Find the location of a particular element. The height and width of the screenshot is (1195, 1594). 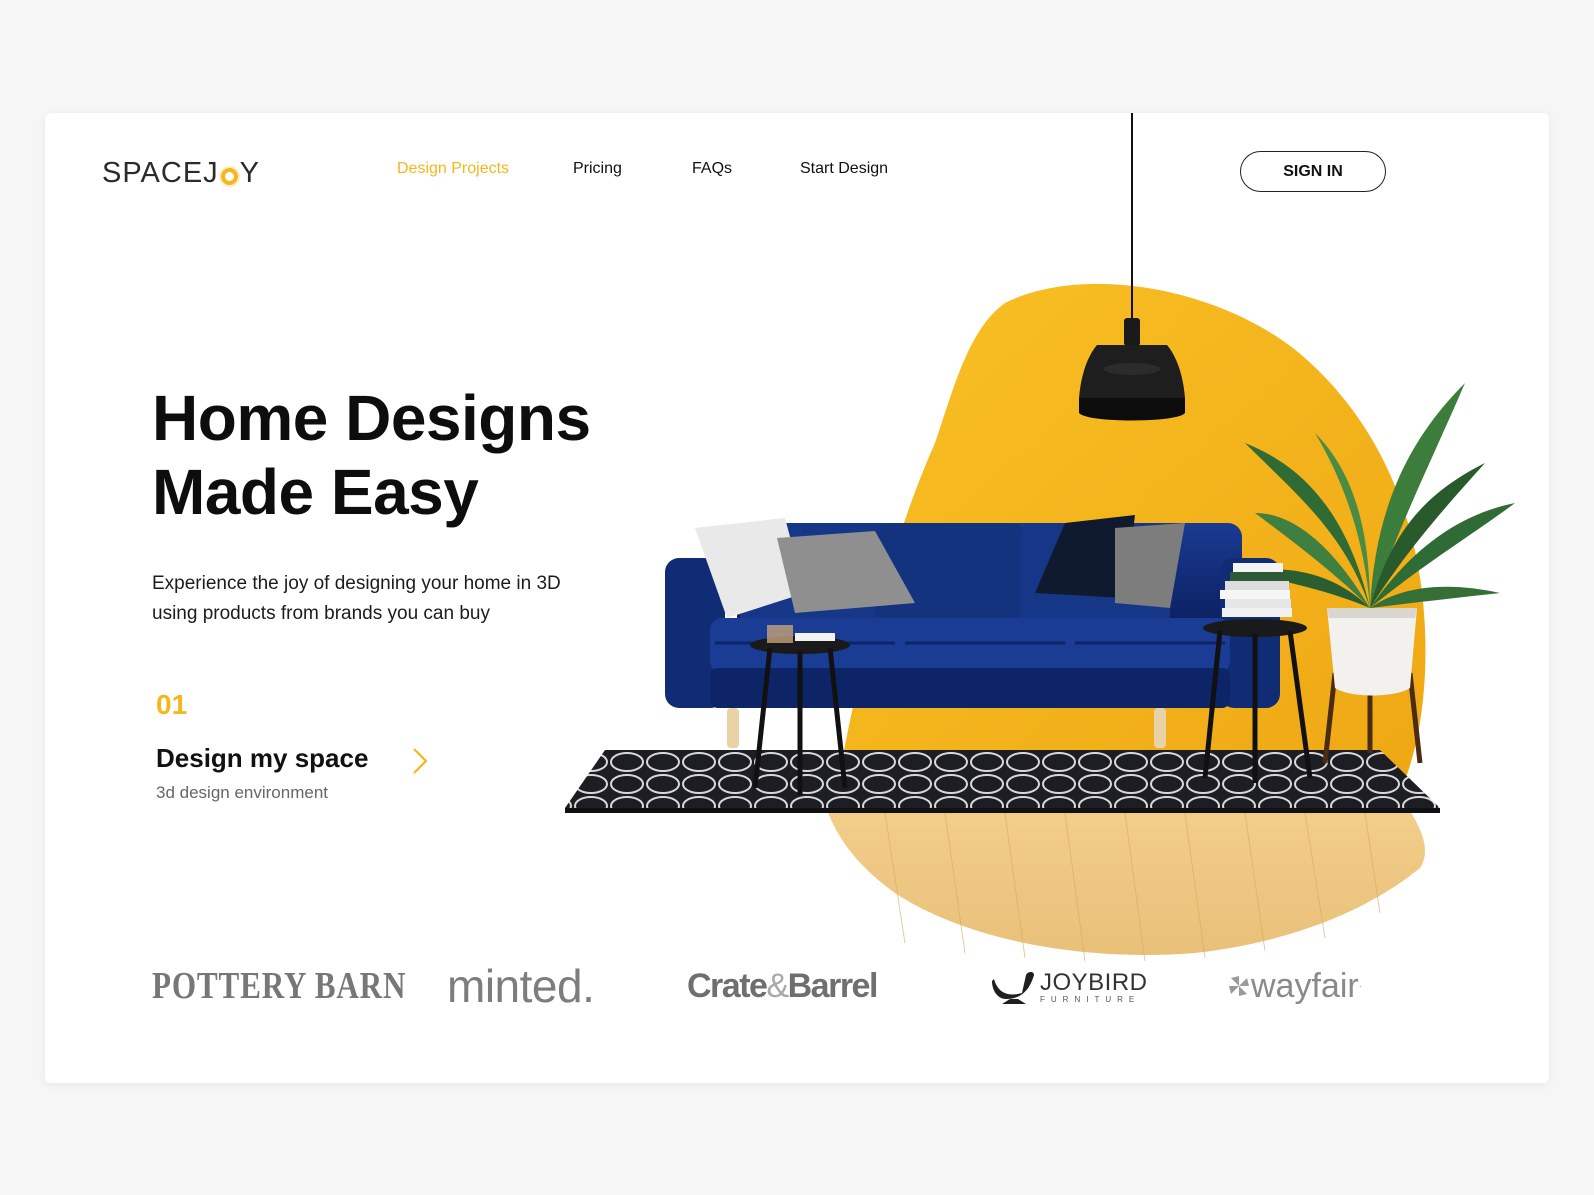

joybird-wordmark: JOYBIRD FURNITURE is located at coordinates (1094, 986).